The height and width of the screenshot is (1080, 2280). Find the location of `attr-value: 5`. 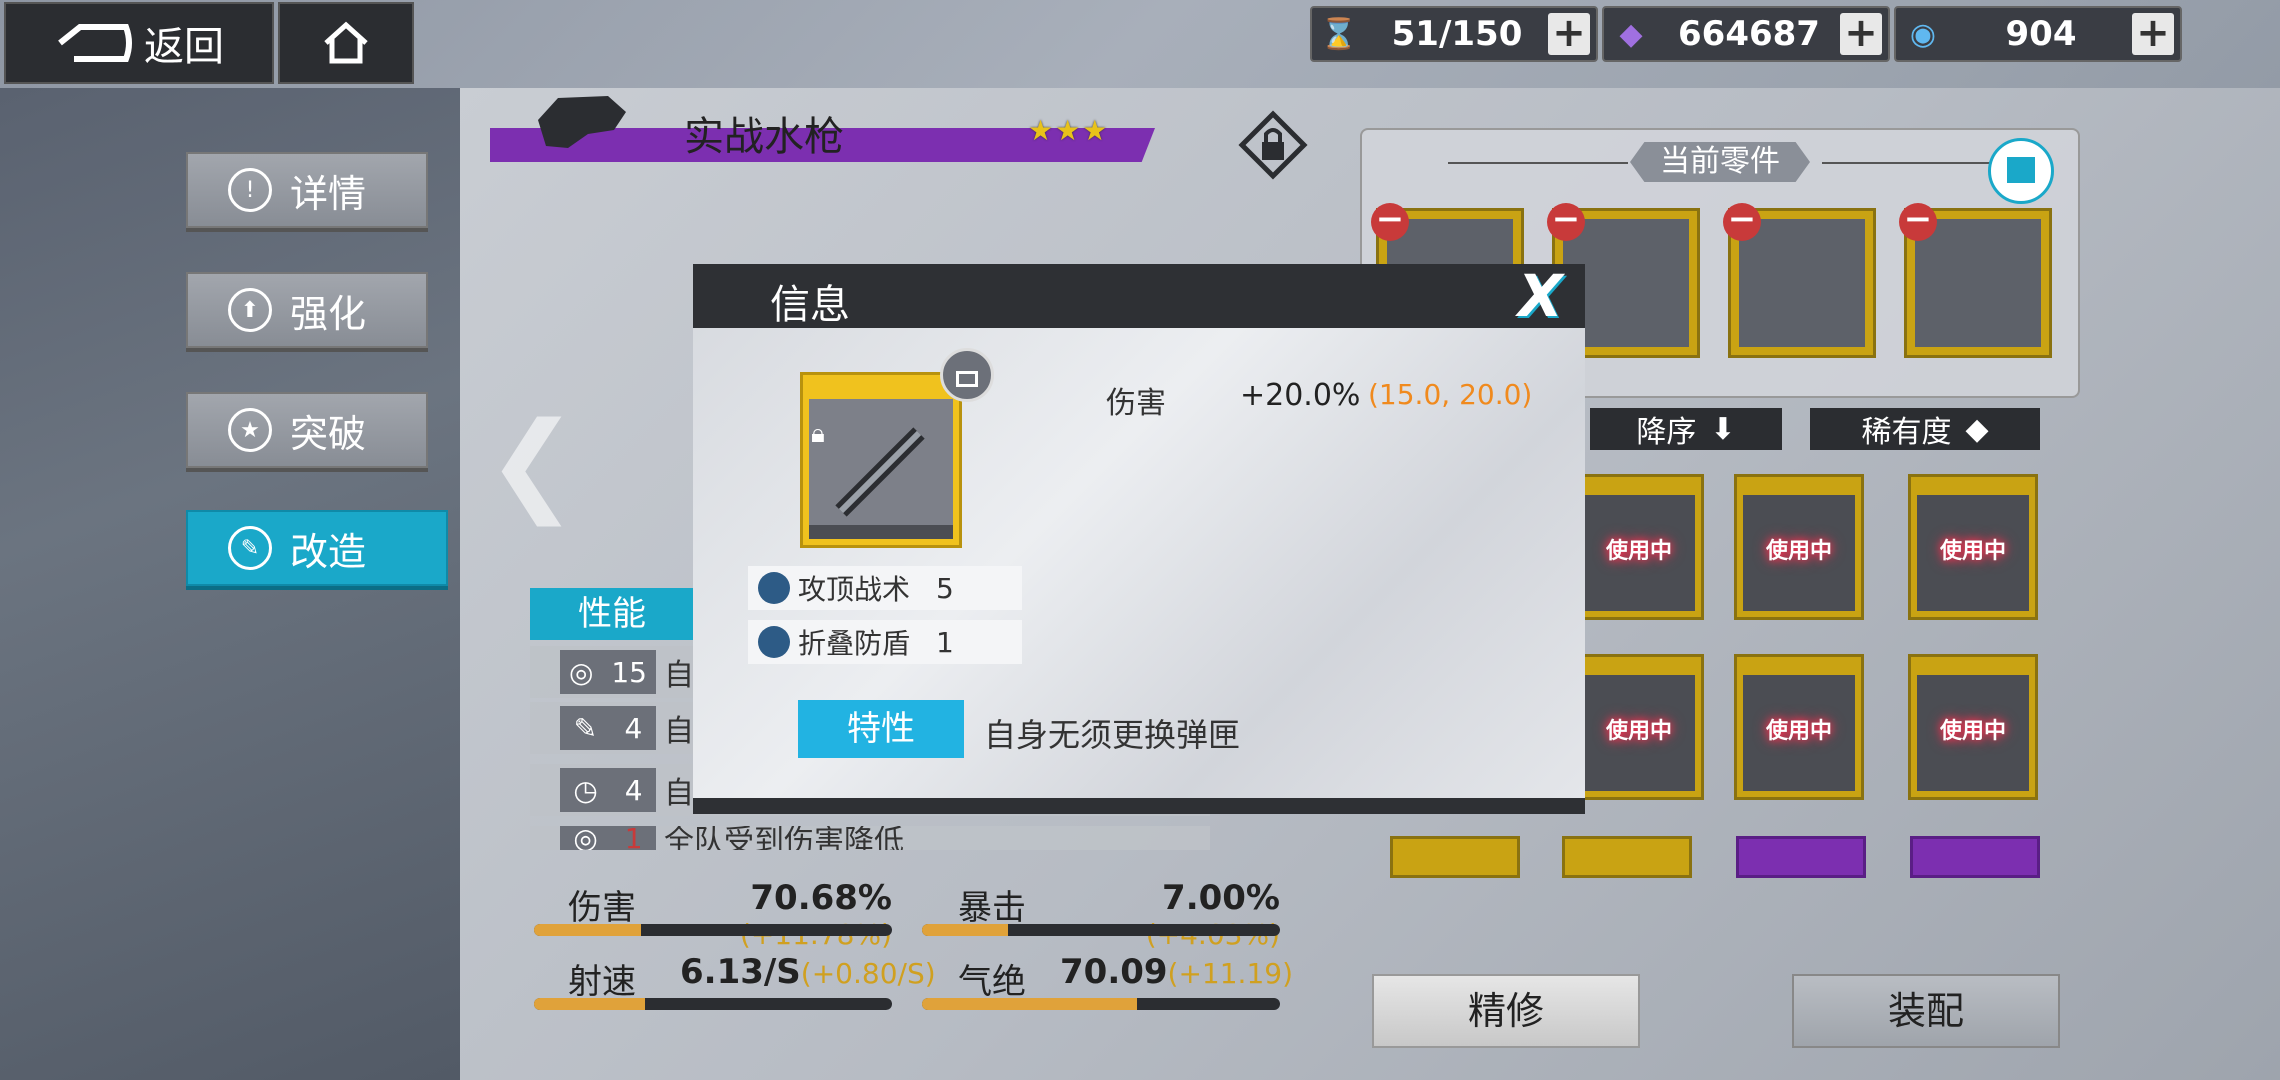

attr-value: 5 is located at coordinates (945, 588).